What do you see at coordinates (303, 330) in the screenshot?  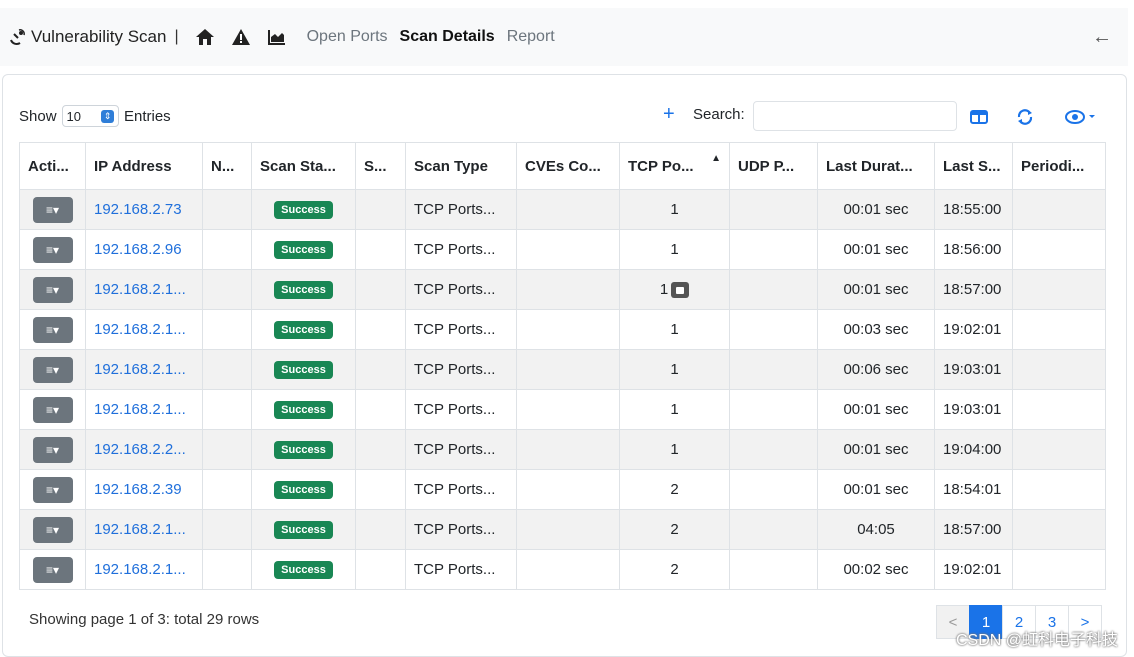 I see `status-badge: Success` at bounding box center [303, 330].